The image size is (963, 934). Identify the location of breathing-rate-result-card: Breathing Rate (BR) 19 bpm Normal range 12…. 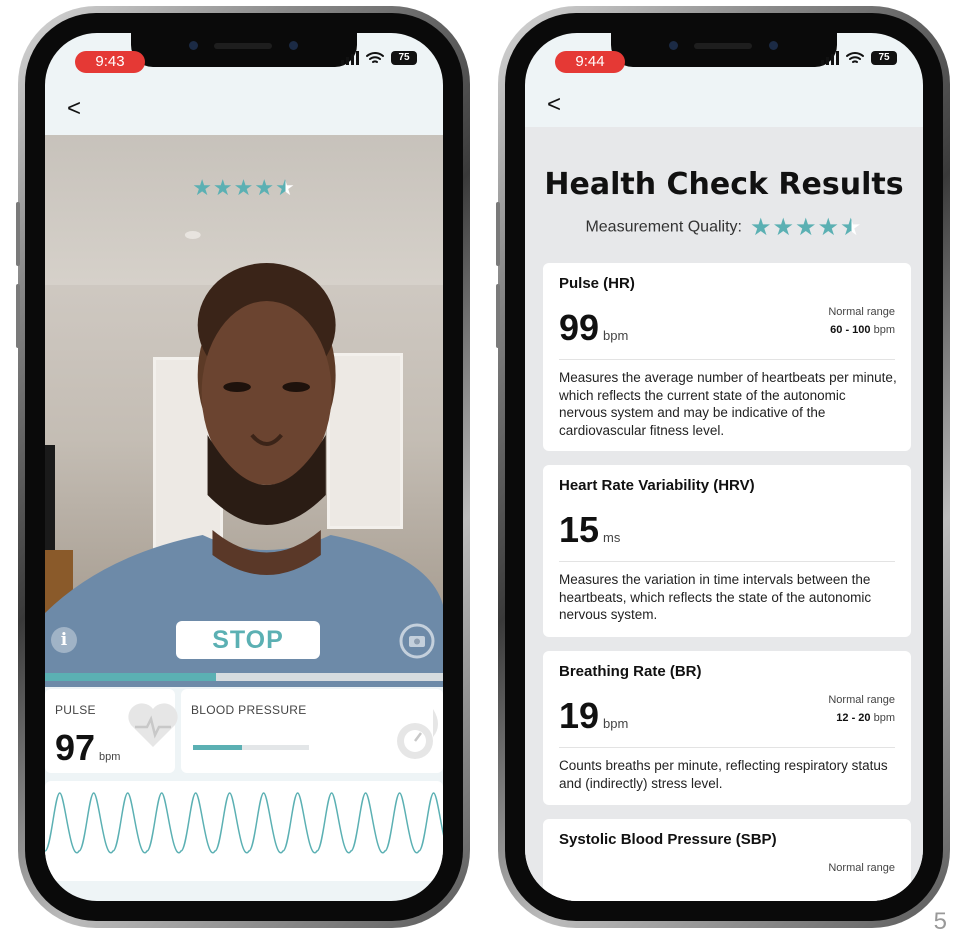
(727, 728).